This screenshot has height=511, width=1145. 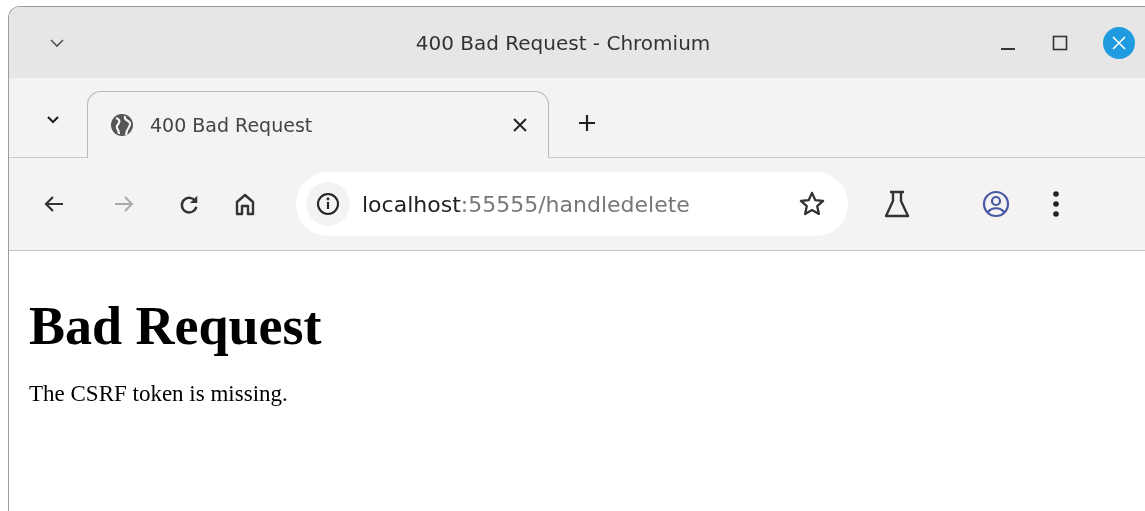 What do you see at coordinates (318, 124) in the screenshot?
I see `browser-tab: 400 Bad Request` at bounding box center [318, 124].